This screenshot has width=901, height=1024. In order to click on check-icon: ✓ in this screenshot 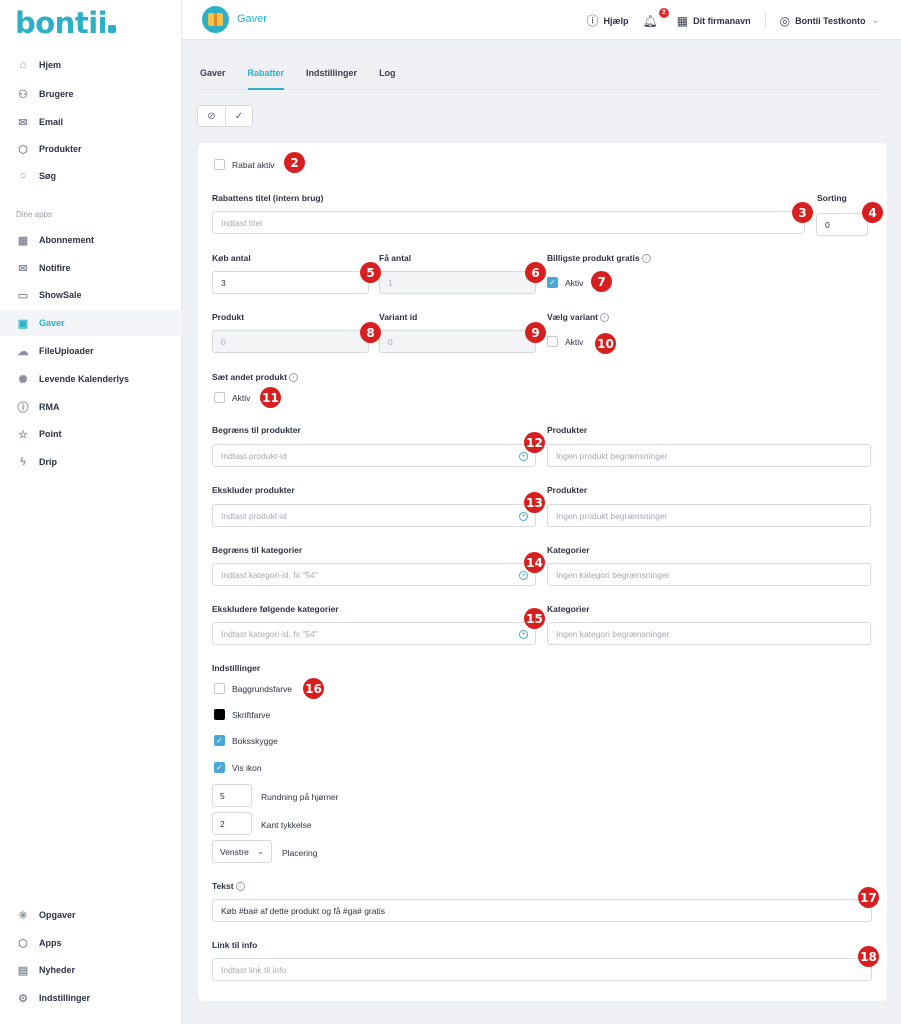, I will do `click(239, 116)`.